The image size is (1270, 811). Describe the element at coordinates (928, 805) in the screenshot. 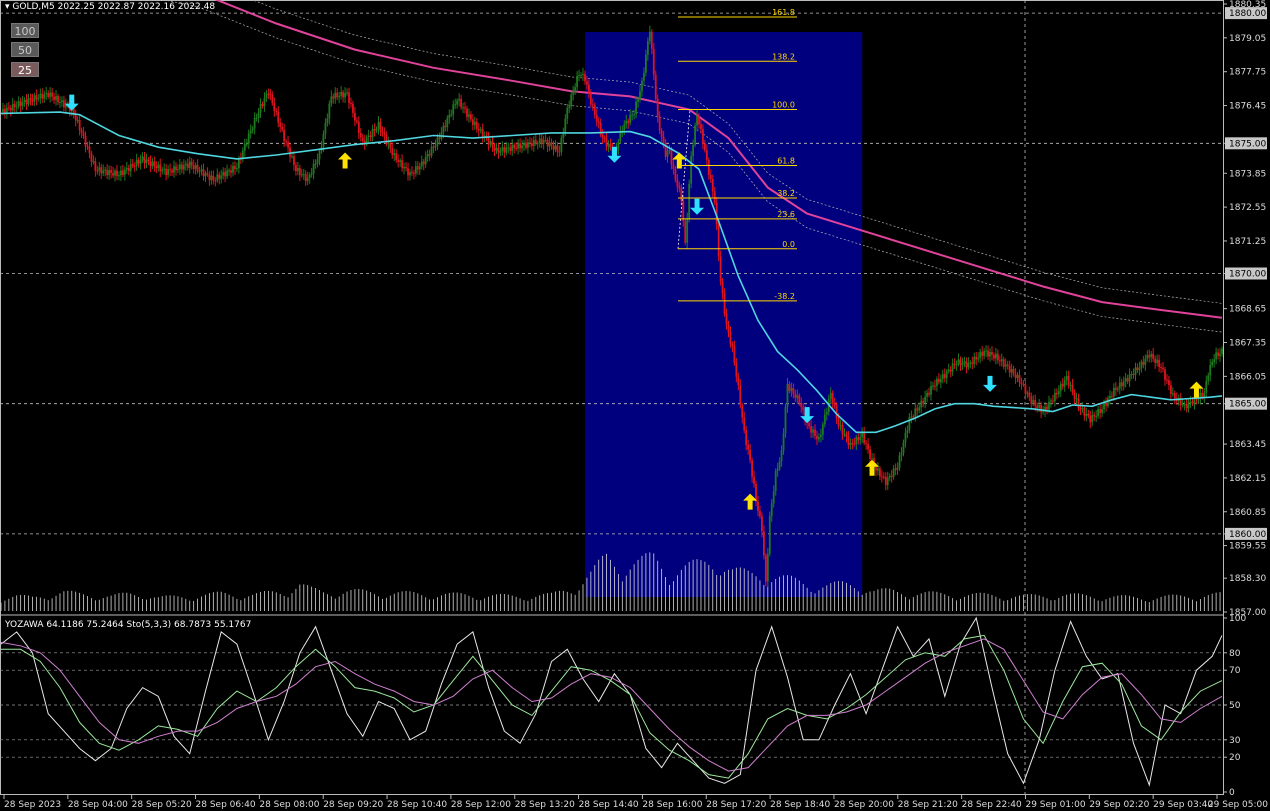

I see `time-tick-label: 28 Sep 21:20` at that location.